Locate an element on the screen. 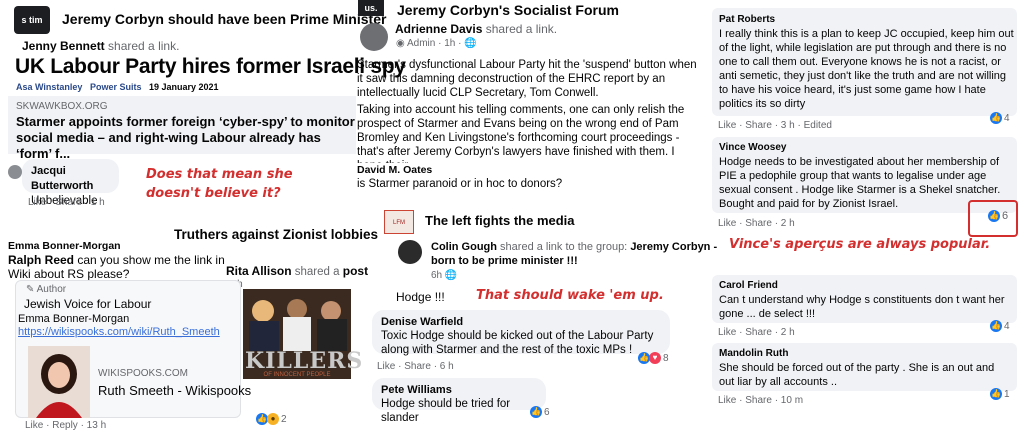 Image resolution: width=1024 pixels, height=431 pixels. comment-author: Vince Woosey is located at coordinates (865, 148).